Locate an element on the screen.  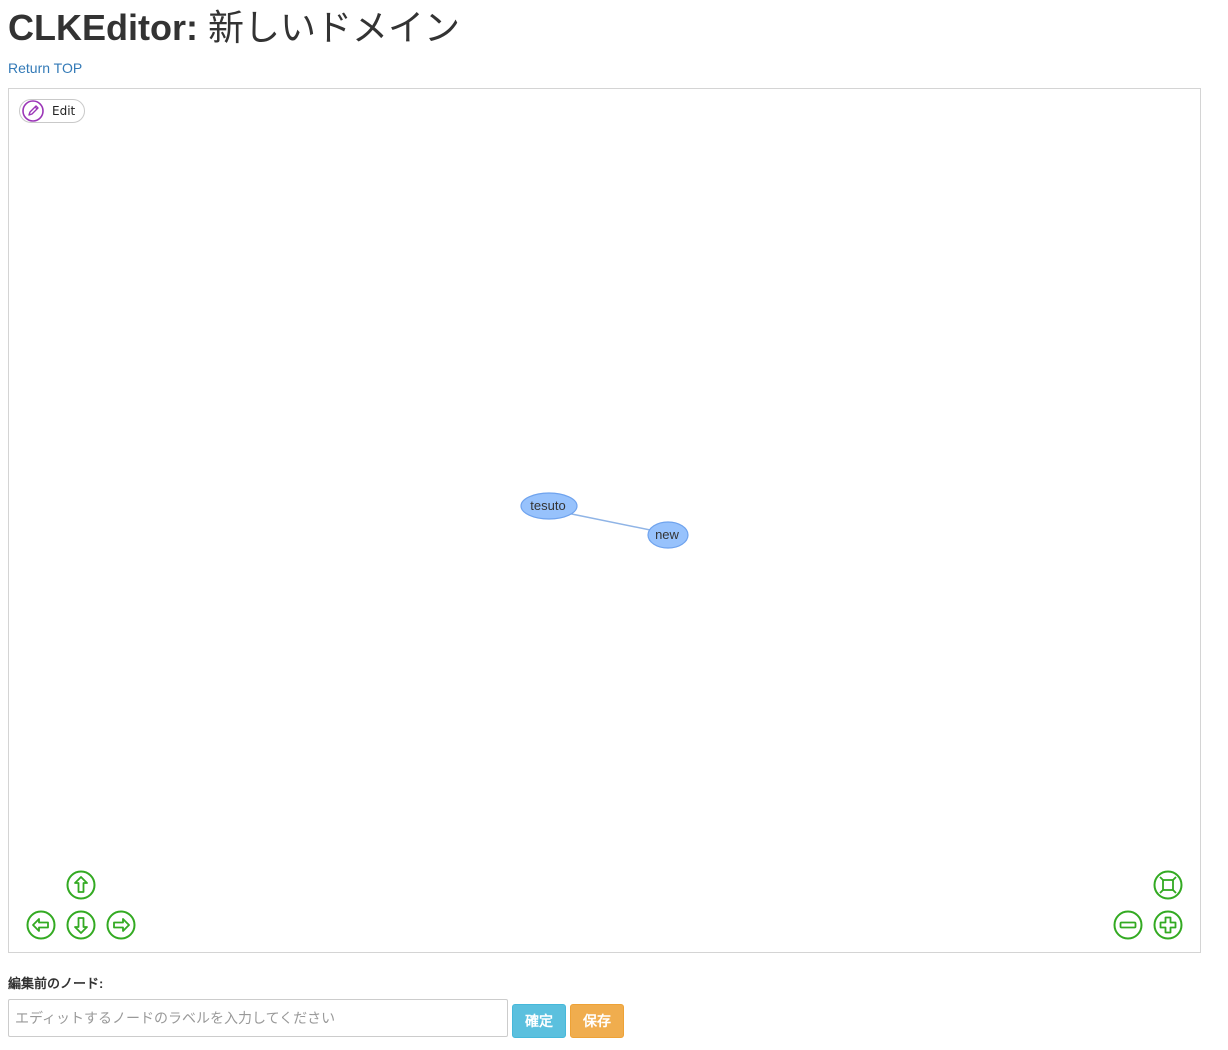
nav-left-button is located at coordinates (41, 925).